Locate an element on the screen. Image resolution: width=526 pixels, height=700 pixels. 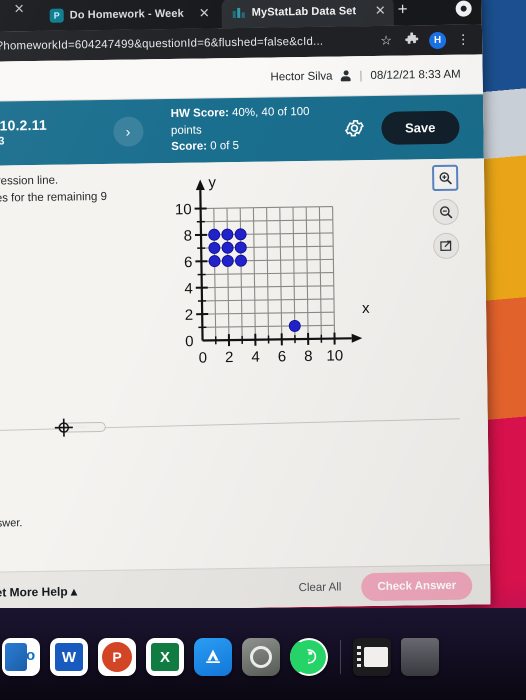
browser-tab-title: MyStatLab Data Set is located at coordinates (304, 12).